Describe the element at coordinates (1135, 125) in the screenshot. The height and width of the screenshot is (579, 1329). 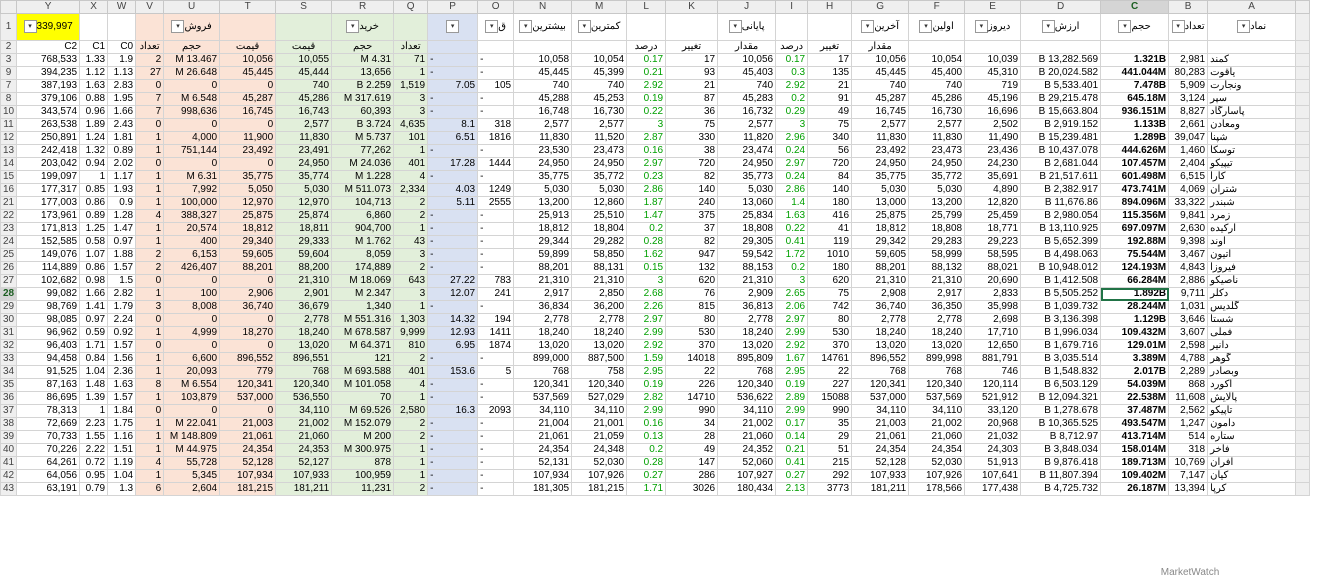
I see `grid-cell: 1.133B` at that location.